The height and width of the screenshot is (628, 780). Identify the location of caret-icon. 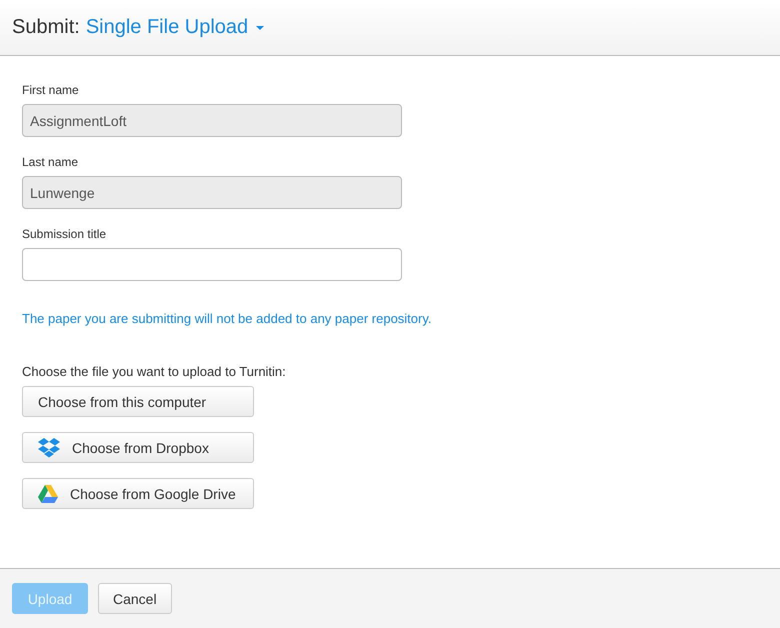
(260, 28).